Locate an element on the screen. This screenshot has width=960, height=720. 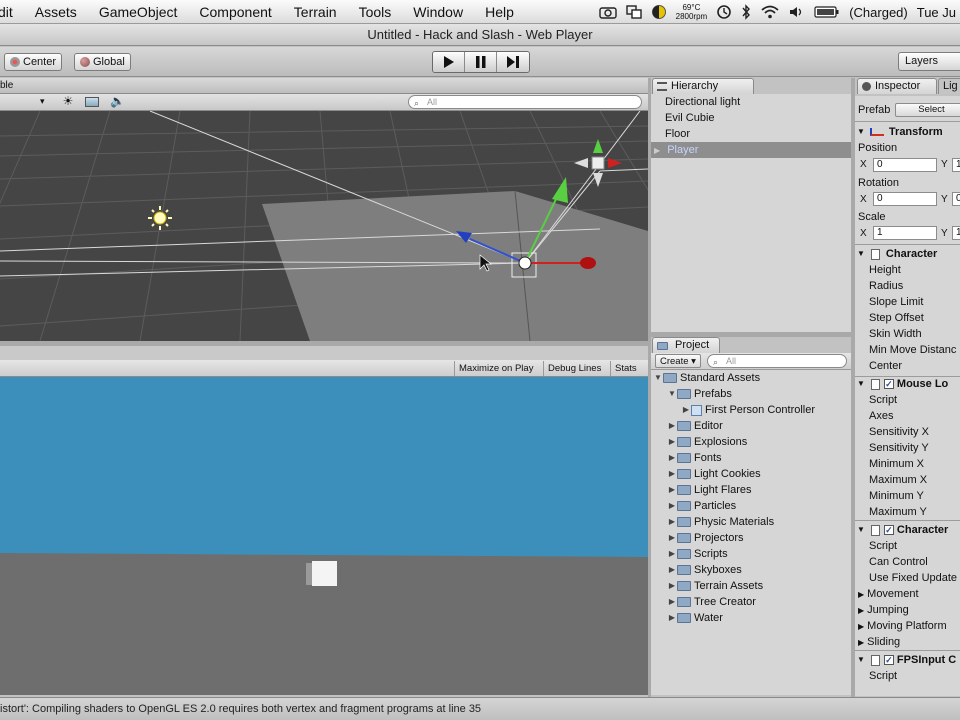
menu-window: Window is located at coordinates (443, 12).